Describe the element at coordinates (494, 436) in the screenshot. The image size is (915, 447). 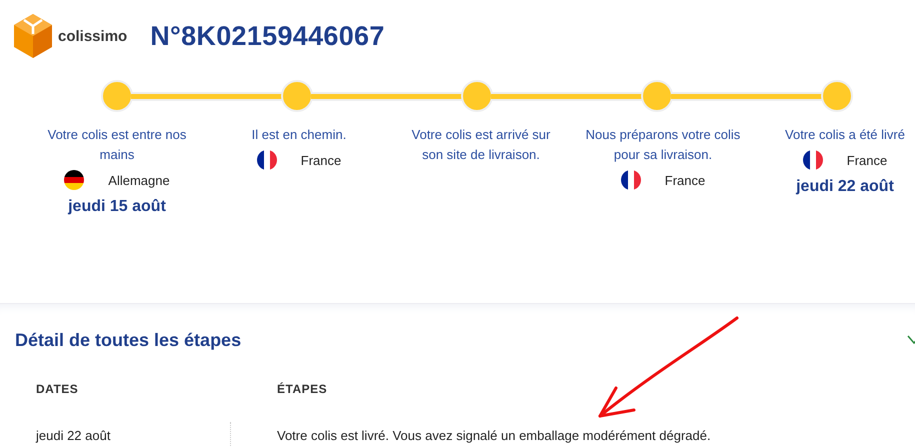
I see `table-cell-text: Votre colis est livré. Vous avez signalé un emballage modérément dégradé.` at that location.